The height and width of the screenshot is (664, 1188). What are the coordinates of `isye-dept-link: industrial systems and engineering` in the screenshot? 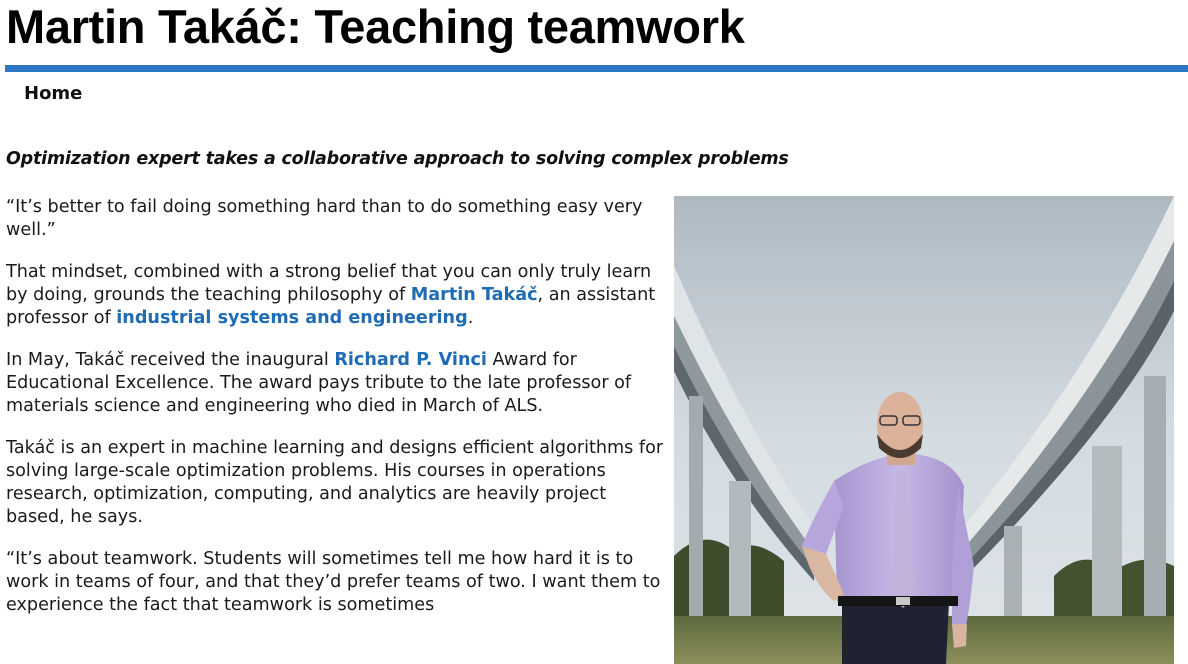 It's located at (291, 318).